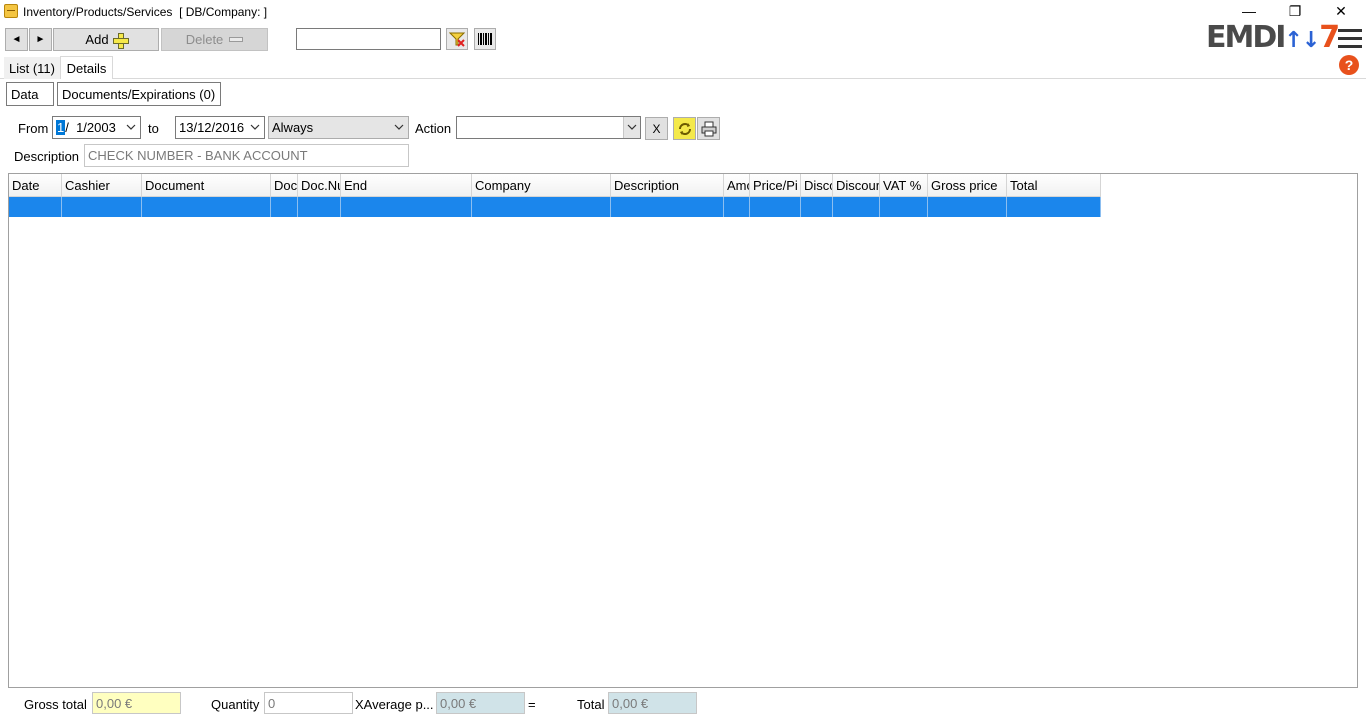 The width and height of the screenshot is (1366, 726). Describe the element at coordinates (1273, 37) in the screenshot. I see `emdi-logo: EMDI↑↓7` at that location.